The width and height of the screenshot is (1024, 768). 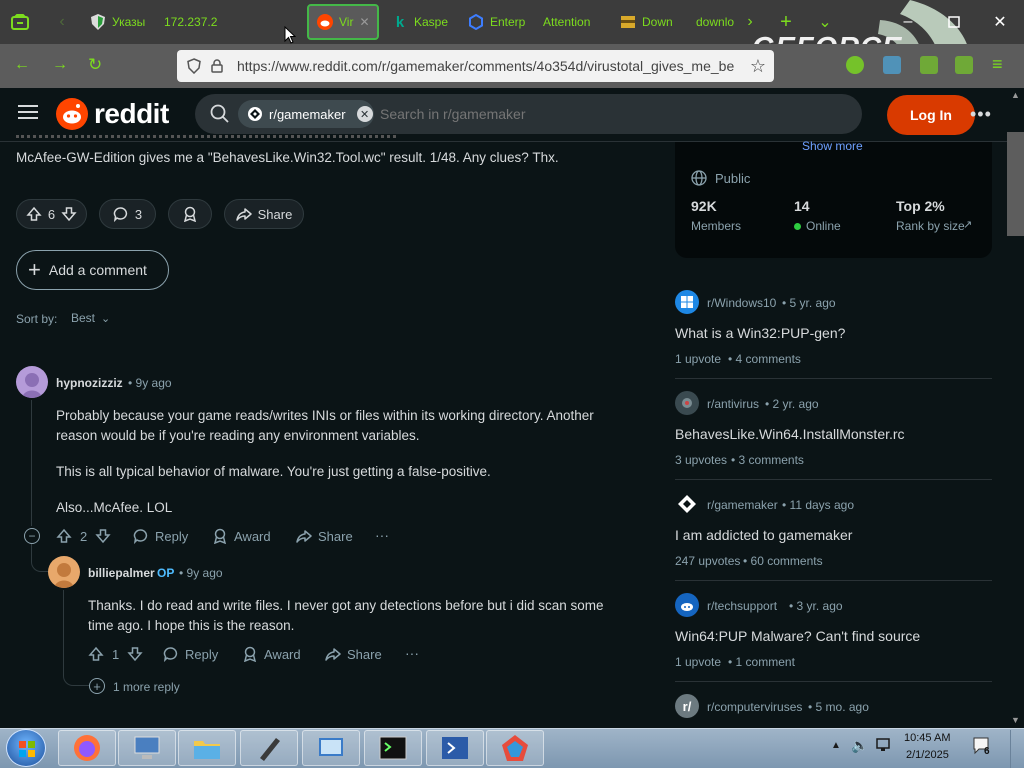 I want to click on techsupport-subreddit-icon, so click(x=687, y=605).